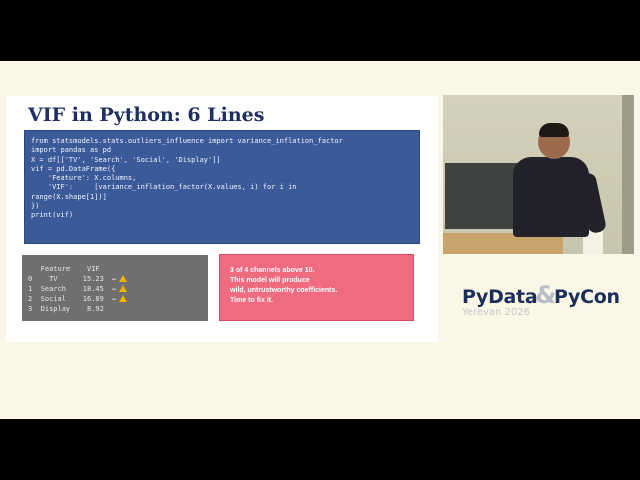 The image size is (640, 480). Describe the element at coordinates (546, 295) in the screenshot. I see `logo-ampersand: &` at that location.